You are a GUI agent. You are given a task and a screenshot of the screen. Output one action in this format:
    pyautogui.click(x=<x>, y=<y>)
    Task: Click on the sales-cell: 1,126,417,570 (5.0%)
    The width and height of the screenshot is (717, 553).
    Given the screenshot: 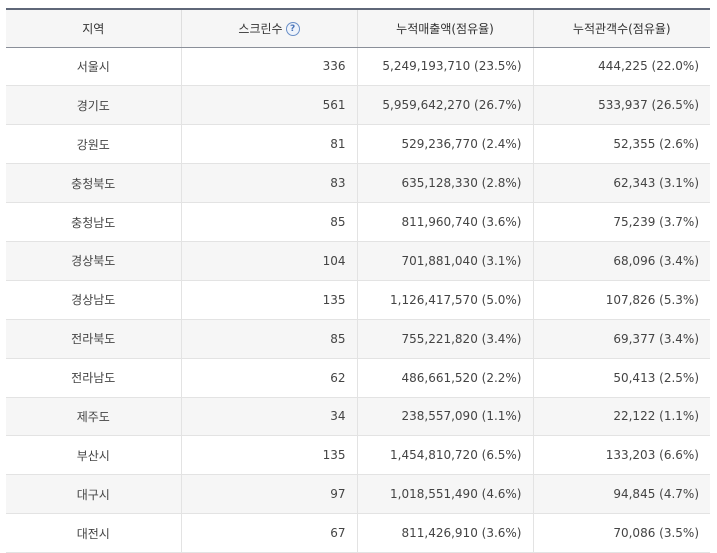 What is the action you would take?
    pyautogui.click(x=444, y=300)
    